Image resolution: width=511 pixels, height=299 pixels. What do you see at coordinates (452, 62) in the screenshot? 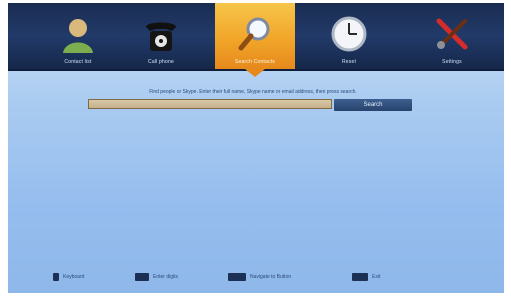
I see `tab-label: Settings` at bounding box center [452, 62].